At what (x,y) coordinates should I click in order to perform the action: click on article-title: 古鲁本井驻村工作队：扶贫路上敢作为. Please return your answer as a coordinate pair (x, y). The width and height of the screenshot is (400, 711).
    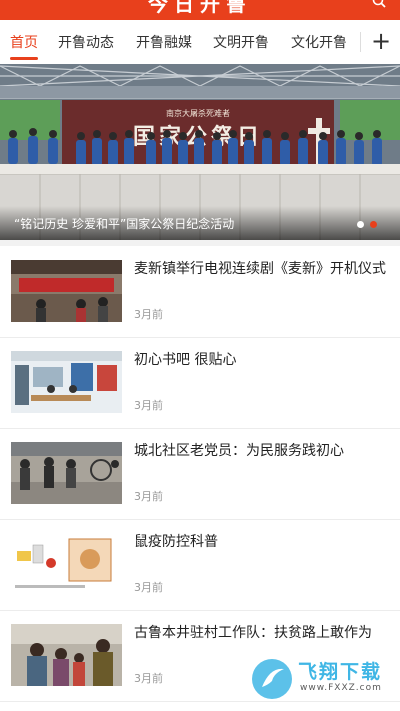
    Looking at the image, I should click on (261, 633).